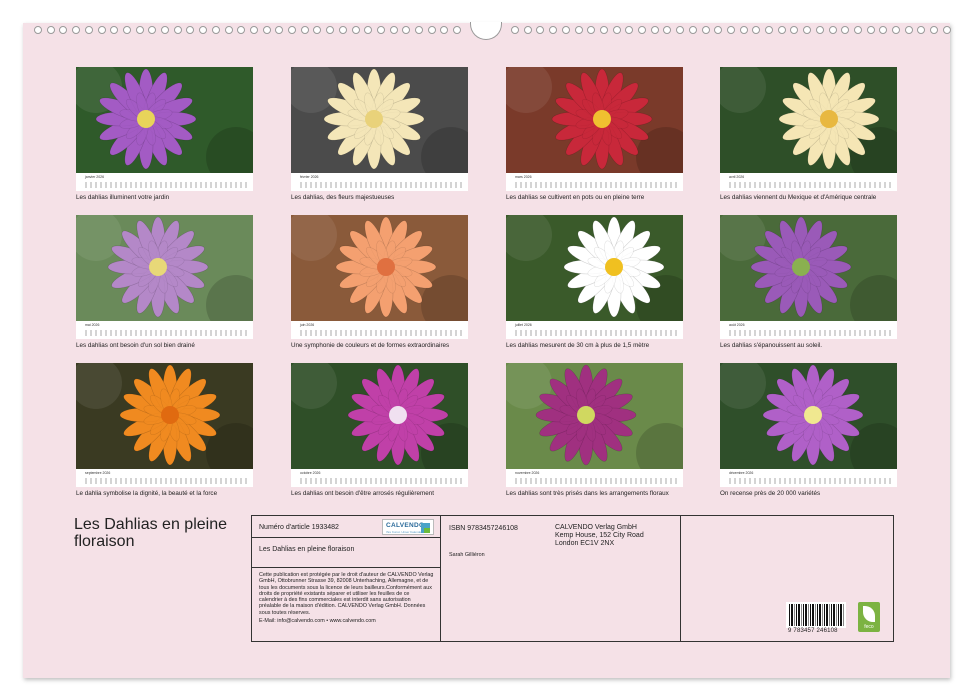 The height and width of the screenshot is (700, 971). I want to click on month-name: octobre 2026, so click(310, 473).